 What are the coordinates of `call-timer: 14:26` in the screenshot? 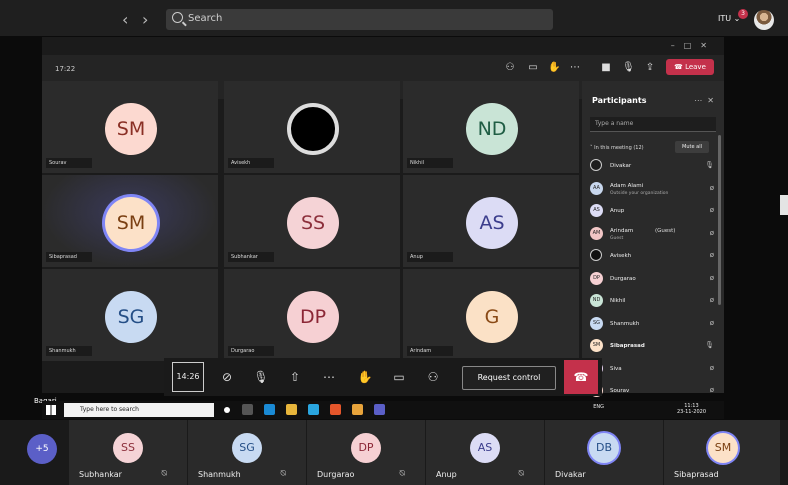 It's located at (188, 377).